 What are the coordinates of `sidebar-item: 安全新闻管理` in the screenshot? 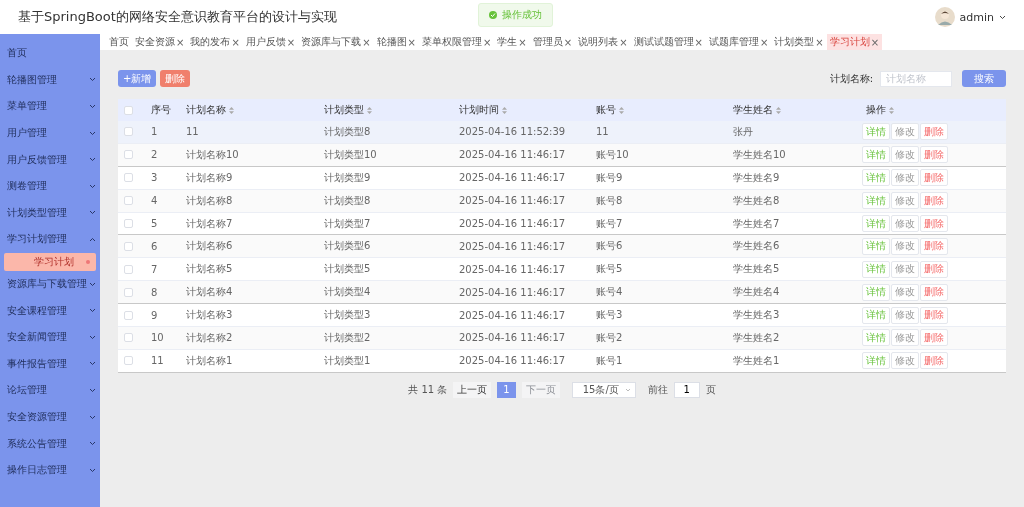 It's located at (50, 337).